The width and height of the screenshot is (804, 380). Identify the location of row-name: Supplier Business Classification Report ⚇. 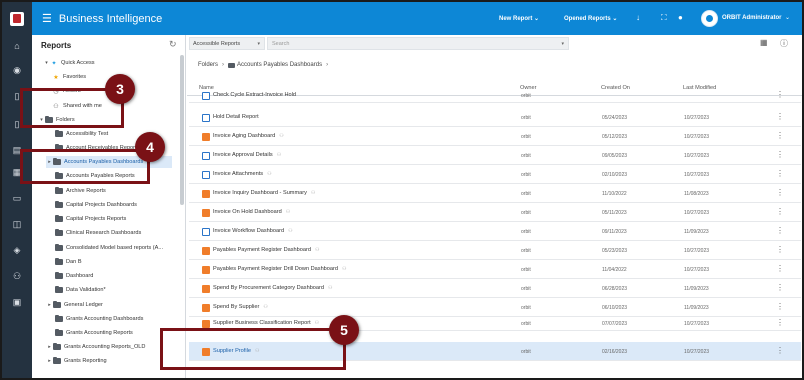
(266, 323).